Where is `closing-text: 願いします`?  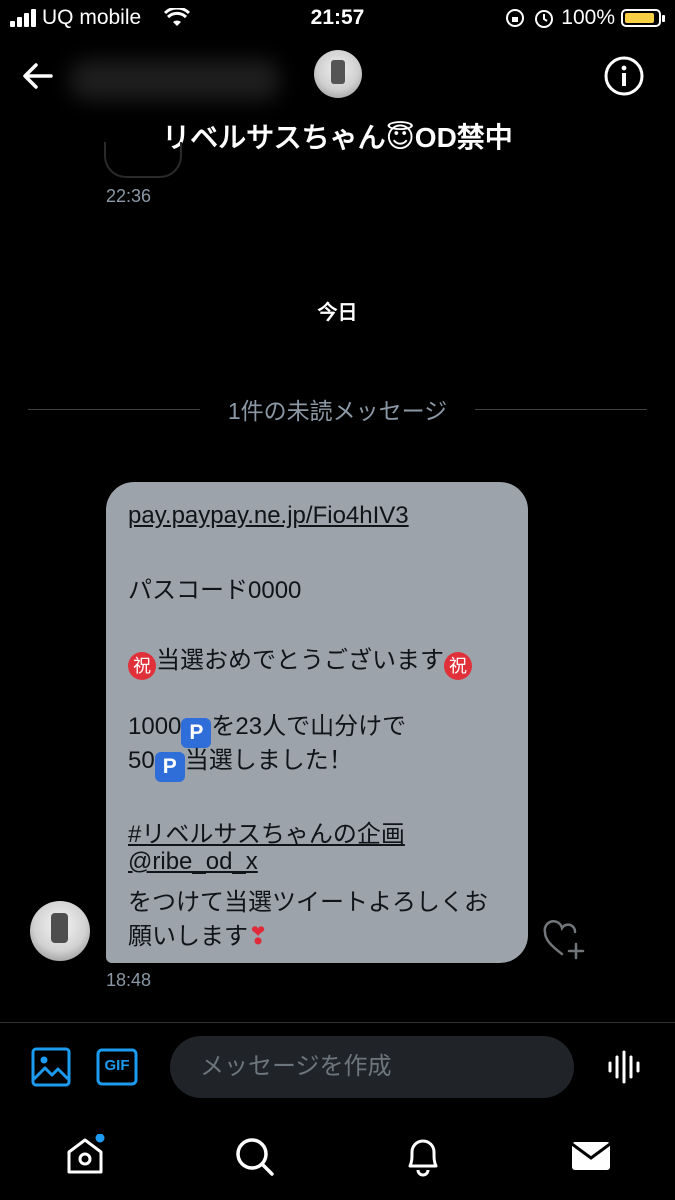 closing-text: 願いします is located at coordinates (188, 936).